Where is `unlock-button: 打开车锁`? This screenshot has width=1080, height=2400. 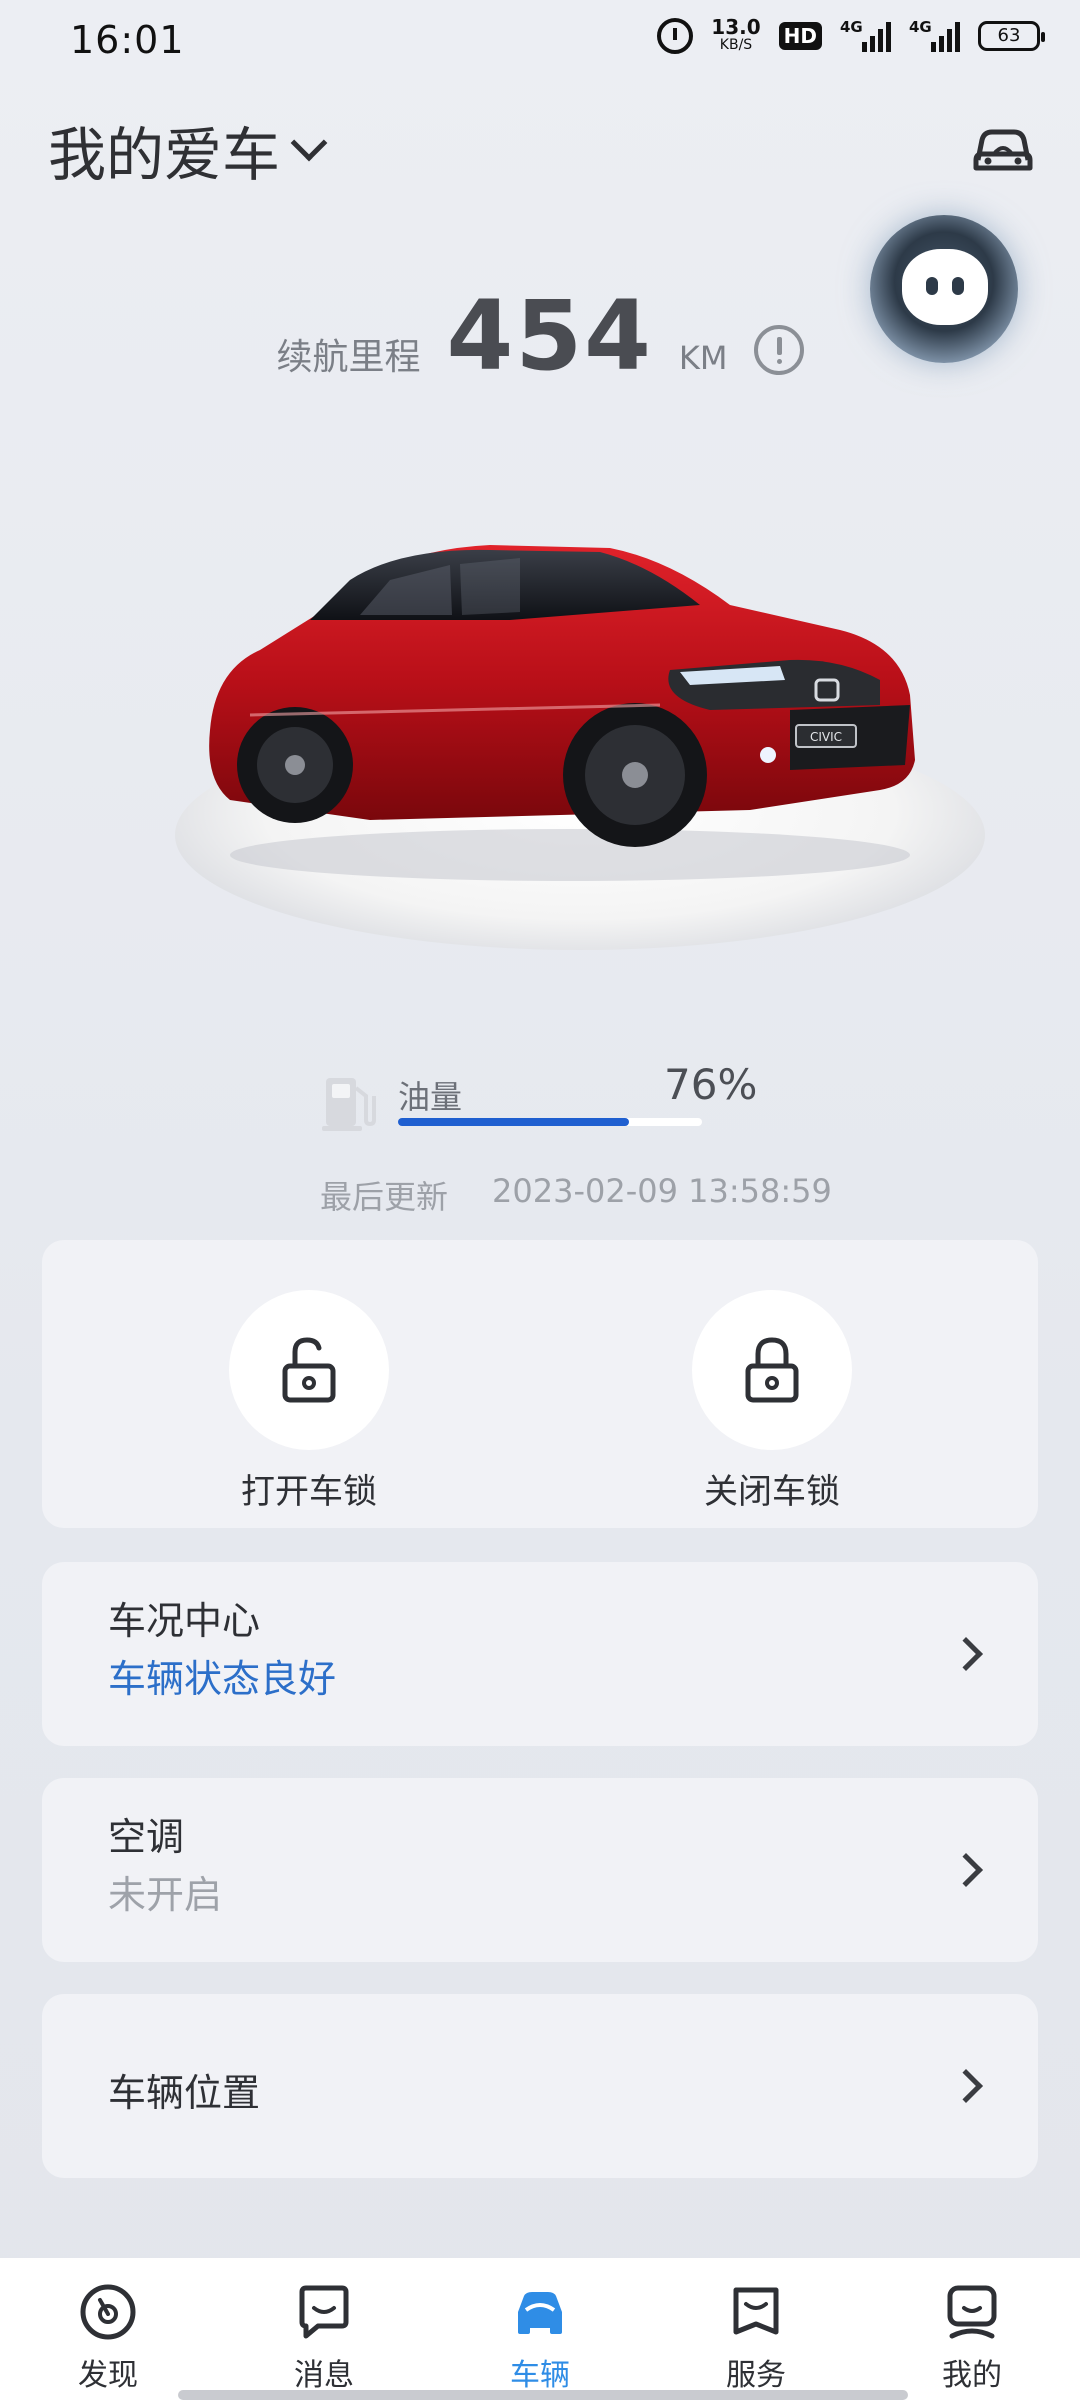 unlock-button: 打开车锁 is located at coordinates (309, 1401).